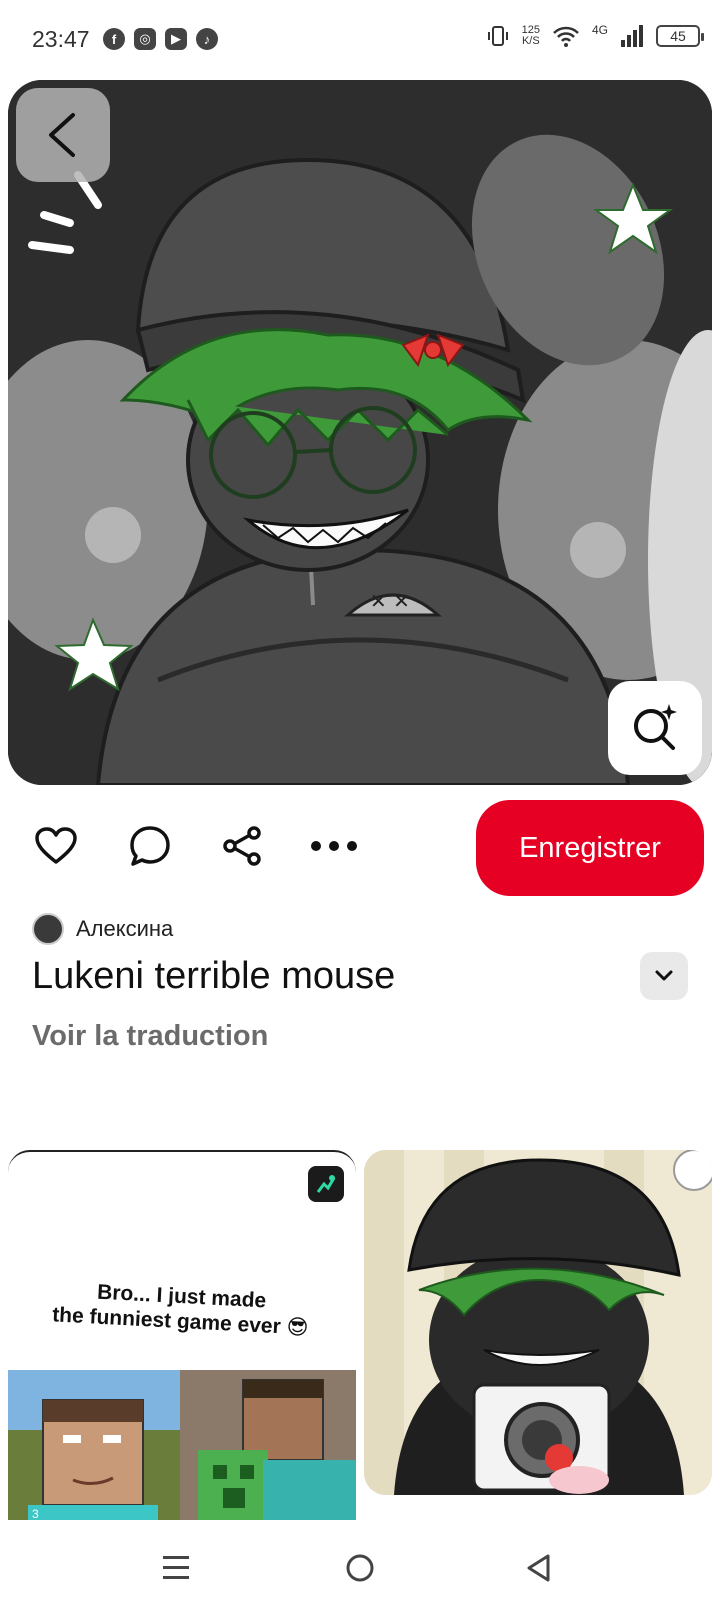 The width and height of the screenshot is (720, 1612). What do you see at coordinates (360, 40) in the screenshot?
I see `status-bar: 23:47 f ◎ ▶ ♪ 125 K/S 4G 45` at bounding box center [360, 40].